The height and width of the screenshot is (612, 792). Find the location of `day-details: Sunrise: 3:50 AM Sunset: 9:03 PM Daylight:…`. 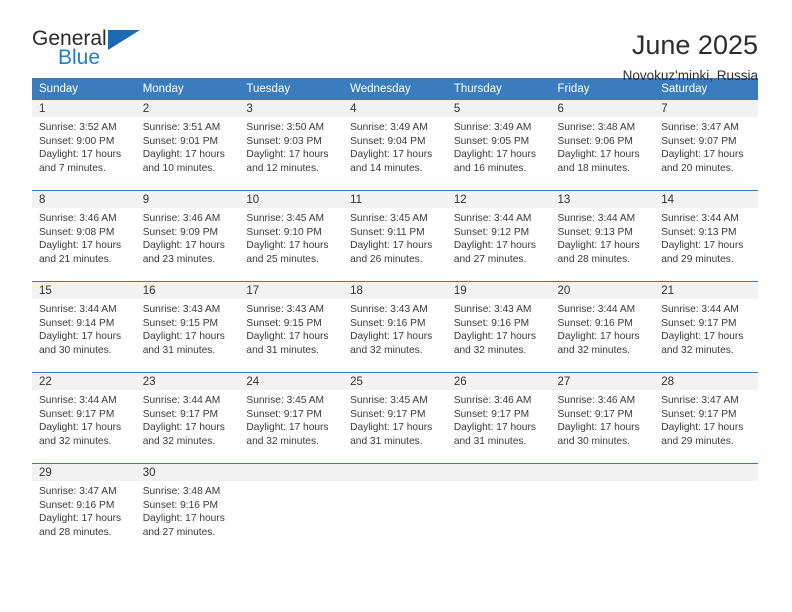

day-details: Sunrise: 3:50 AM Sunset: 9:03 PM Daylight:… is located at coordinates (291, 146).